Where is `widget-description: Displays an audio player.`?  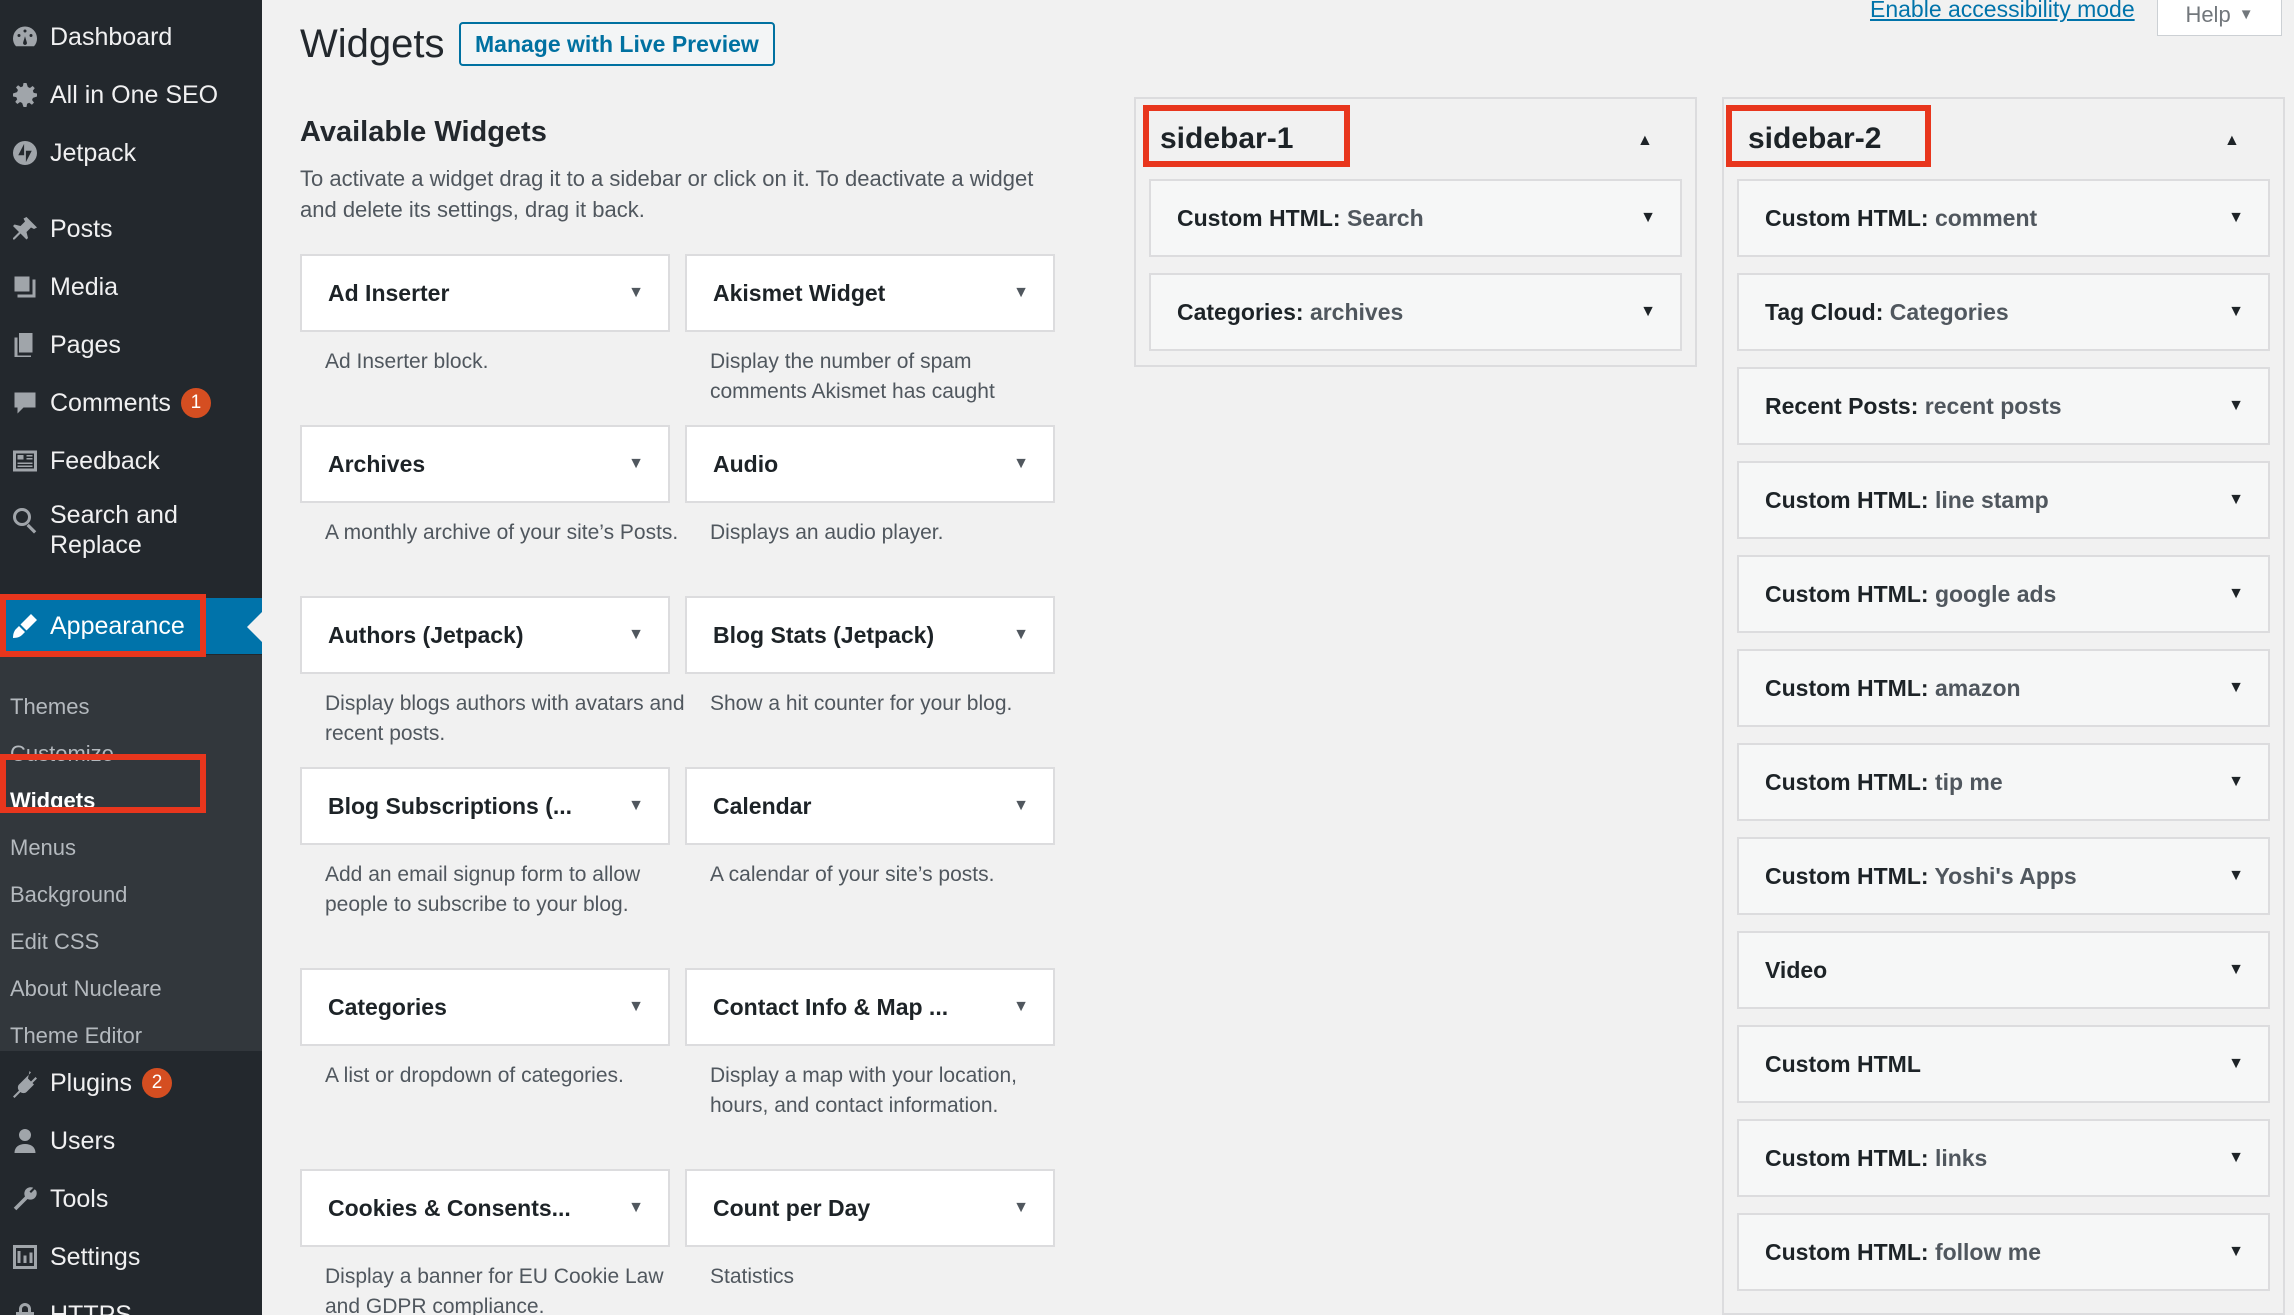
widget-description: Displays an audio player. is located at coordinates (827, 532).